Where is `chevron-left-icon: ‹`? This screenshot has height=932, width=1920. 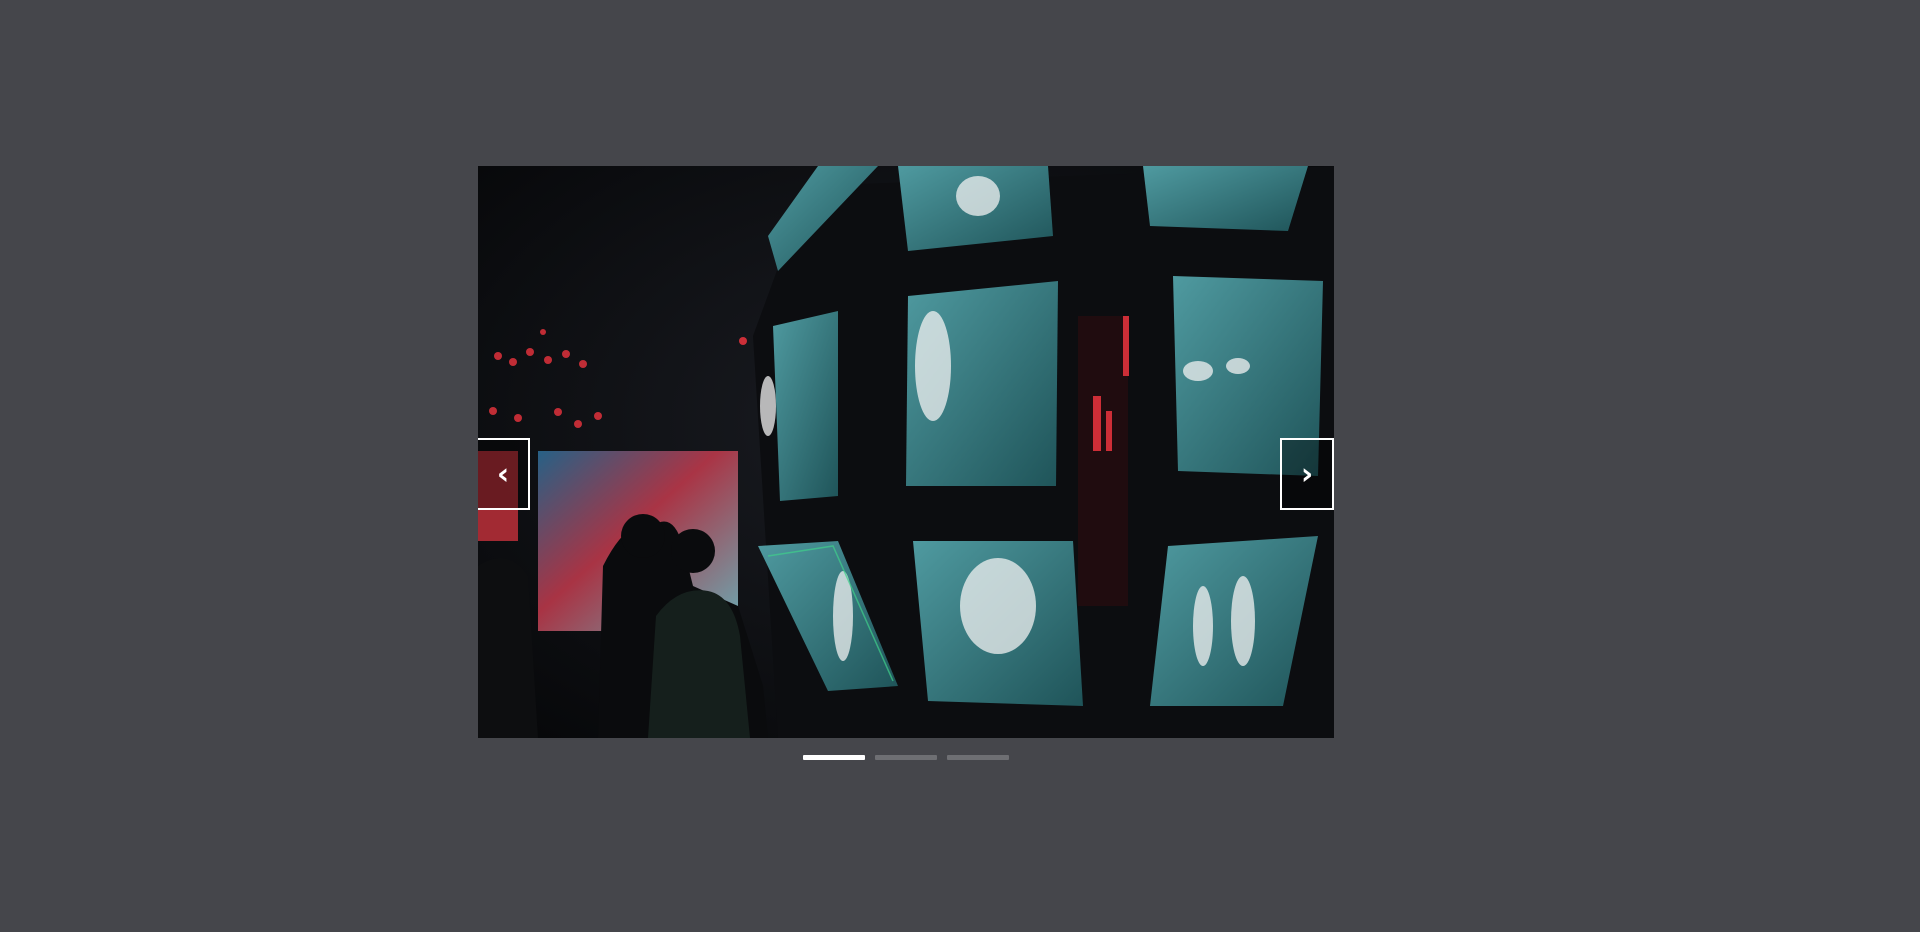
chevron-left-icon: ‹ is located at coordinates (503, 474).